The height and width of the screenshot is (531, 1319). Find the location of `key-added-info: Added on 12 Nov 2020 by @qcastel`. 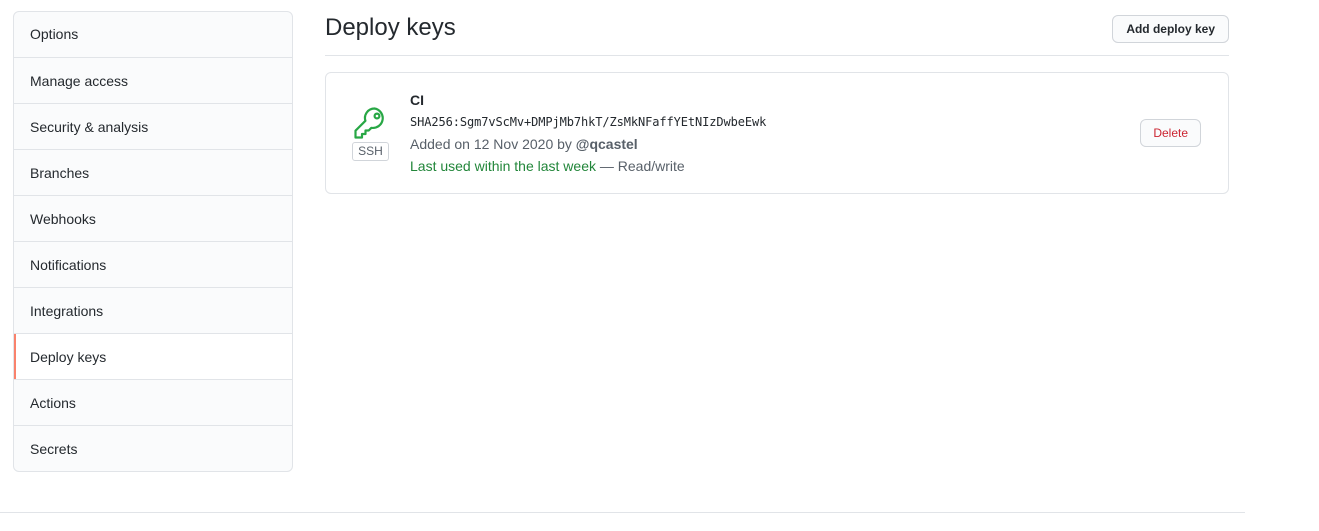

key-added-info: Added on 12 Nov 2020 by @qcastel is located at coordinates (524, 144).